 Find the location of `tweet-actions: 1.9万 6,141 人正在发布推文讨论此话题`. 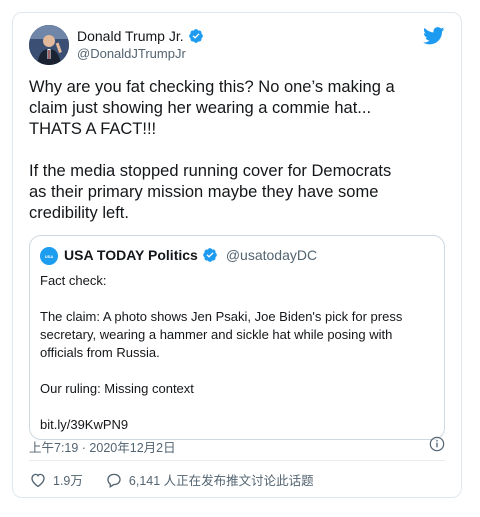

tweet-actions: 1.9万 6,141 人正在发布推文讨论此话题 is located at coordinates (182, 479).